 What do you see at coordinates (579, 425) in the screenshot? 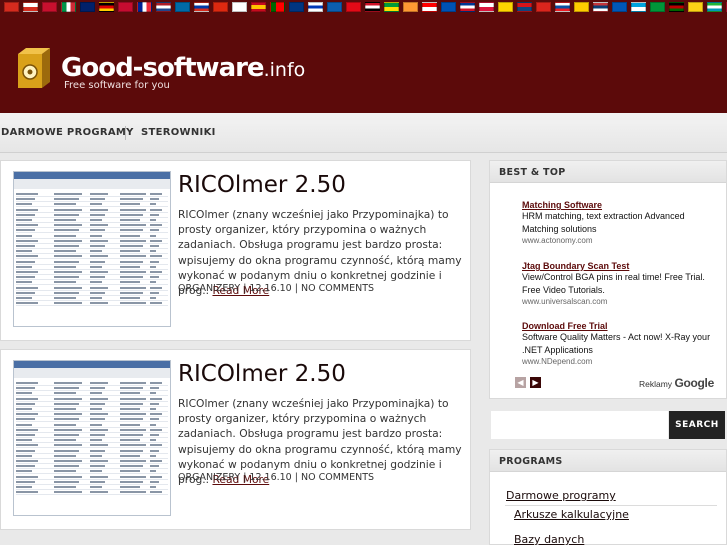
I see `search-input` at bounding box center [579, 425].